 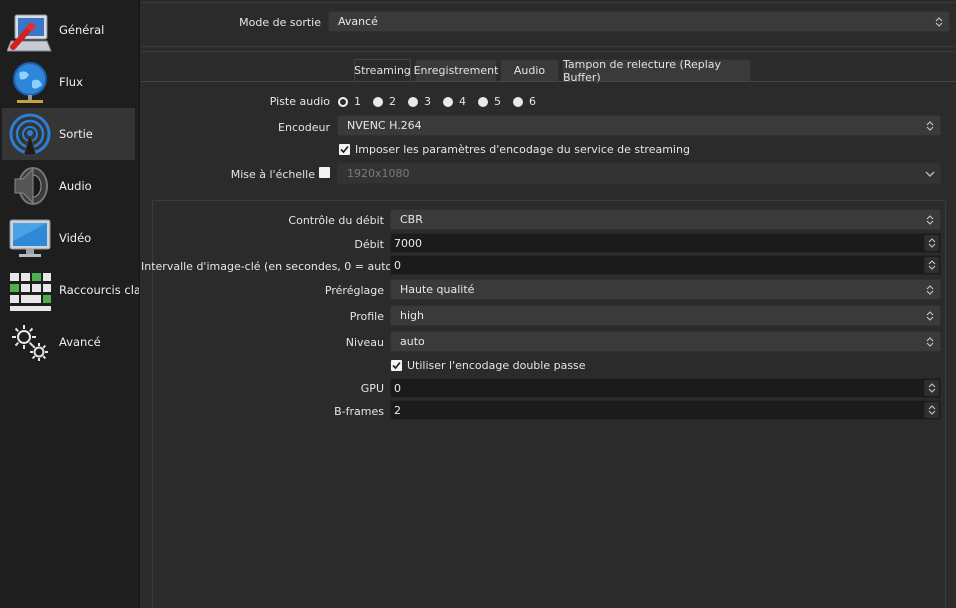 What do you see at coordinates (397, 410) in the screenshot?
I see `bframes-value: 2` at bounding box center [397, 410].